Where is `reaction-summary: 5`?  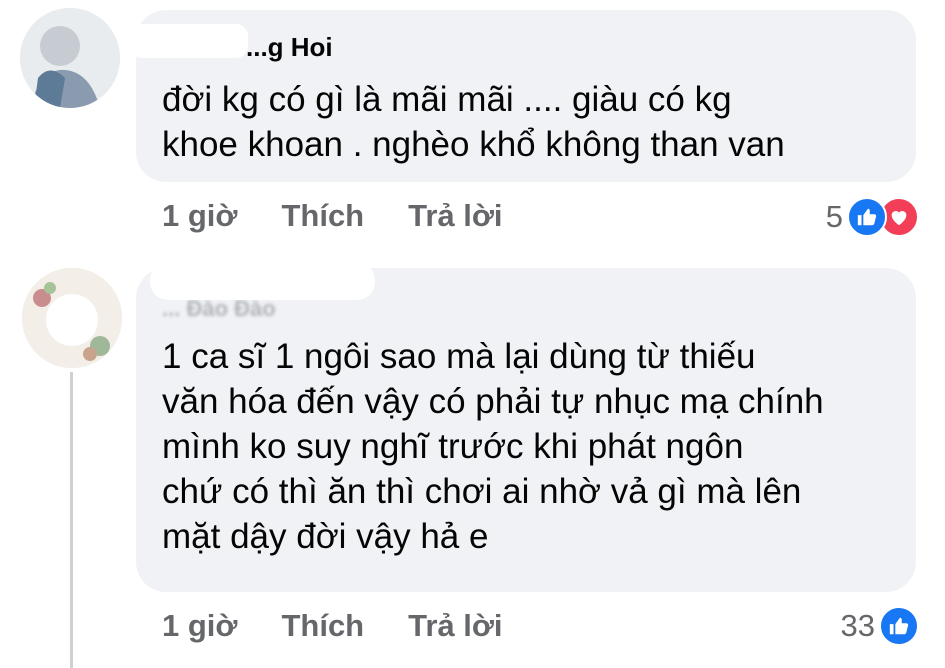 reaction-summary: 5 is located at coordinates (872, 217).